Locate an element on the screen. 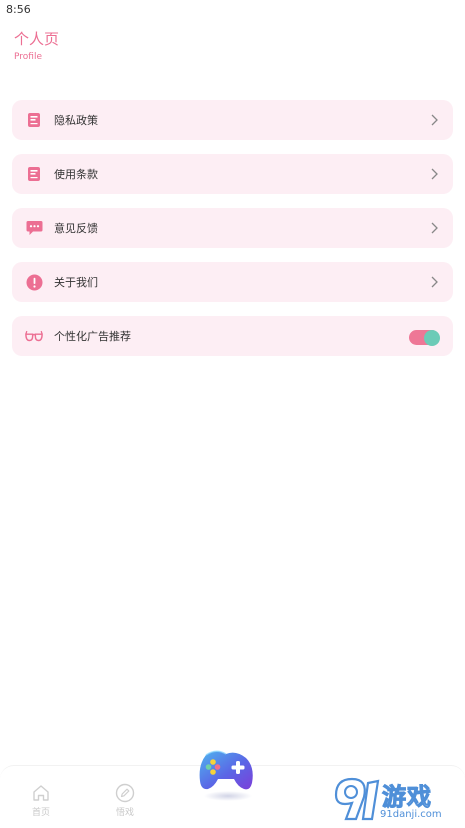  menu-item-terms-of-use: 使用条款 is located at coordinates (232, 174).